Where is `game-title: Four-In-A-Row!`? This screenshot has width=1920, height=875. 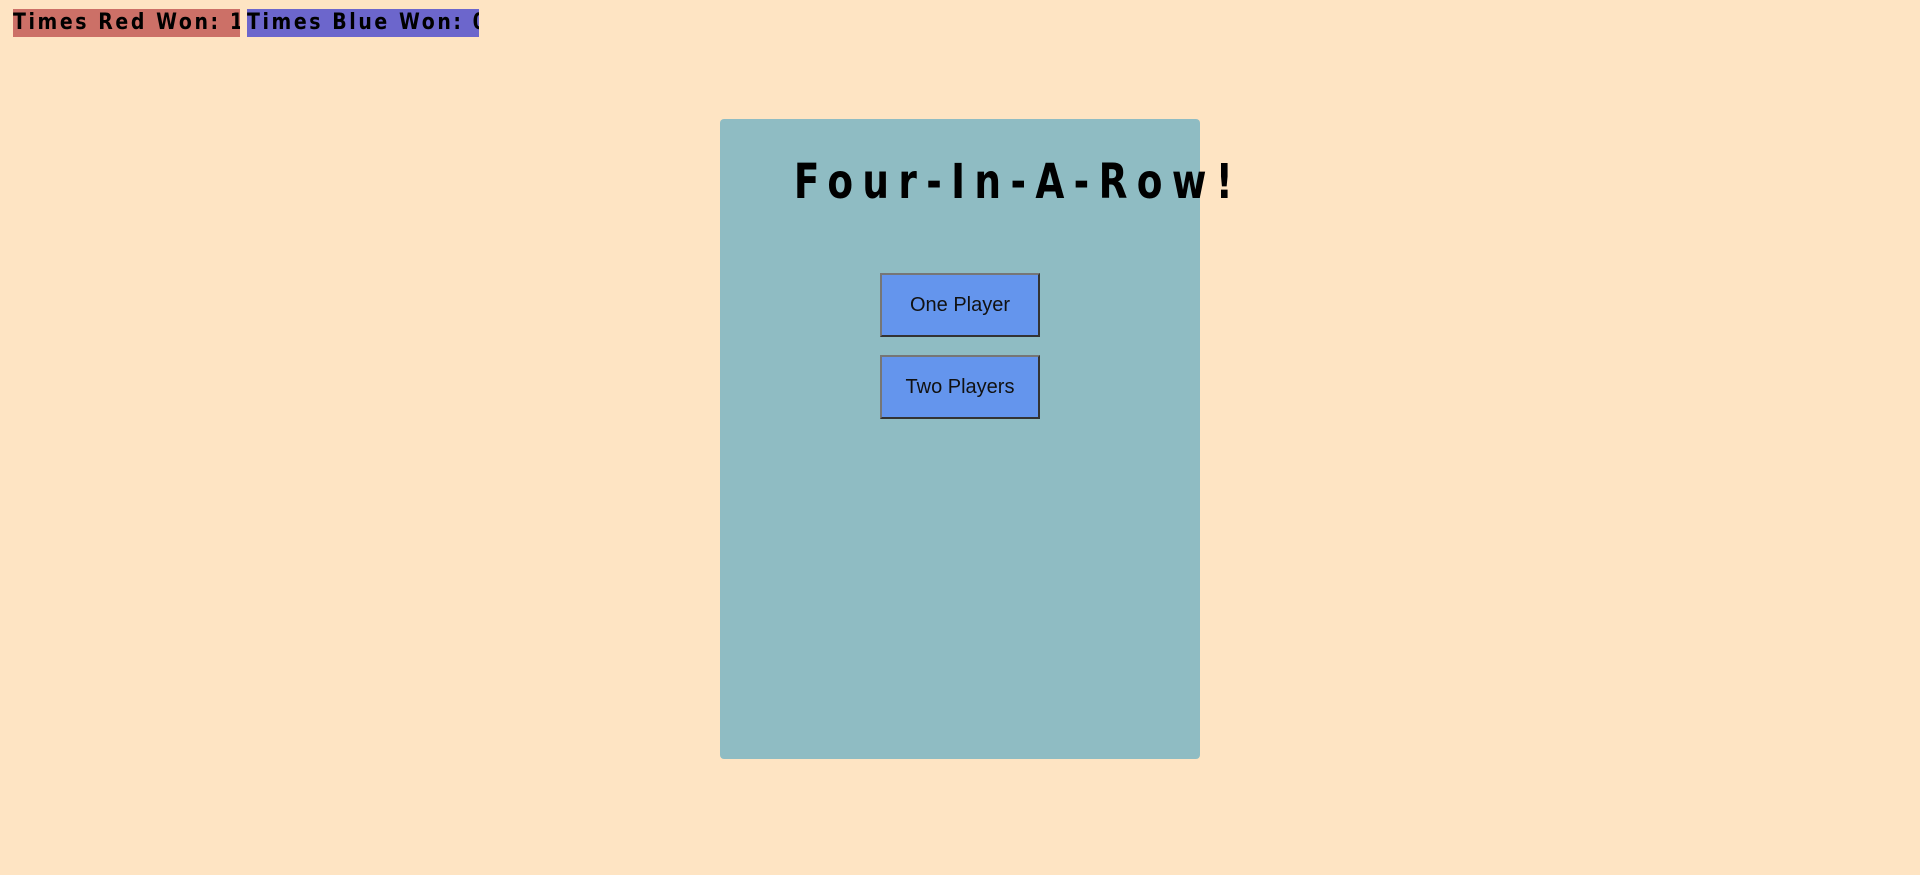
game-title: Four-In-A-Row! is located at coordinates (976, 182).